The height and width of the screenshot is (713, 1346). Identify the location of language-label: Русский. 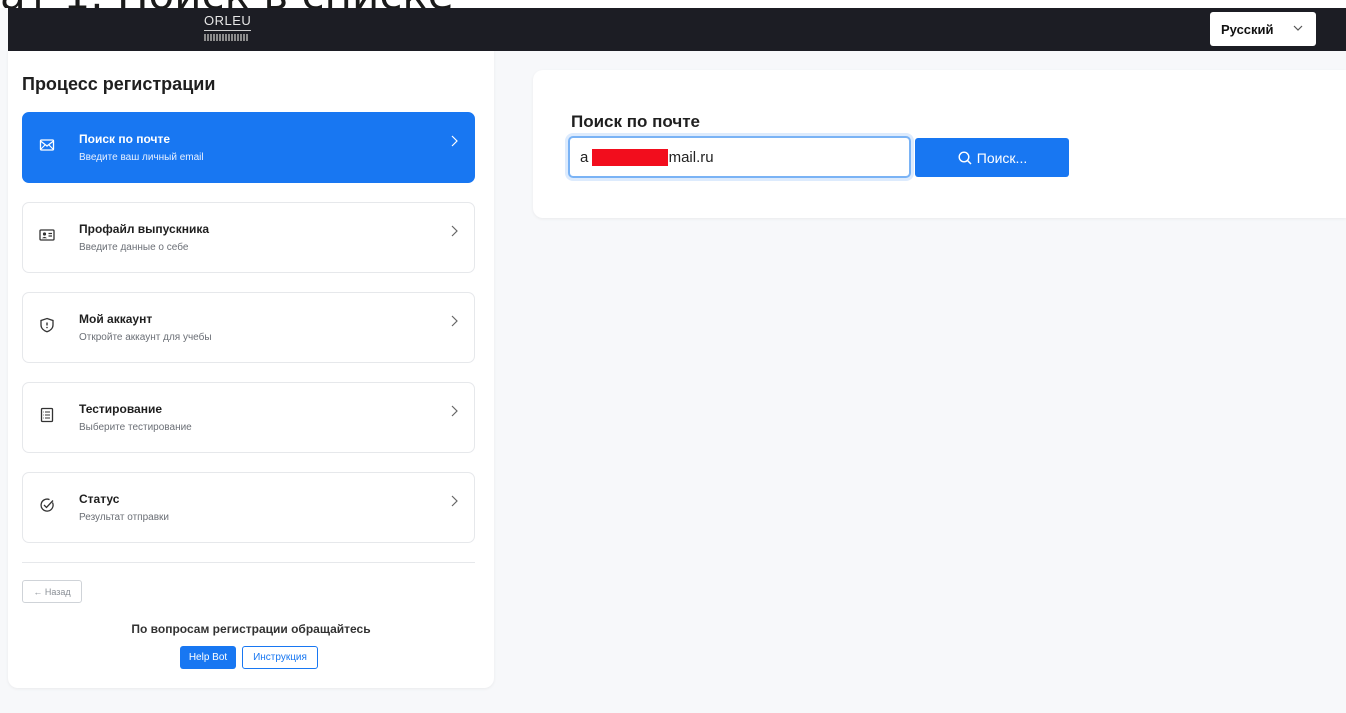
(1247, 29).